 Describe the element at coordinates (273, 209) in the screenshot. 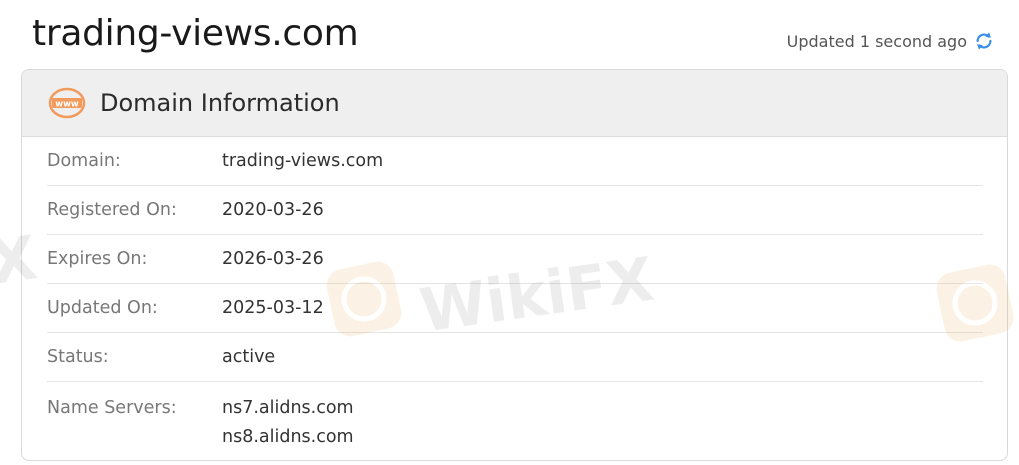

I see `row-value: 2020-03-26` at that location.